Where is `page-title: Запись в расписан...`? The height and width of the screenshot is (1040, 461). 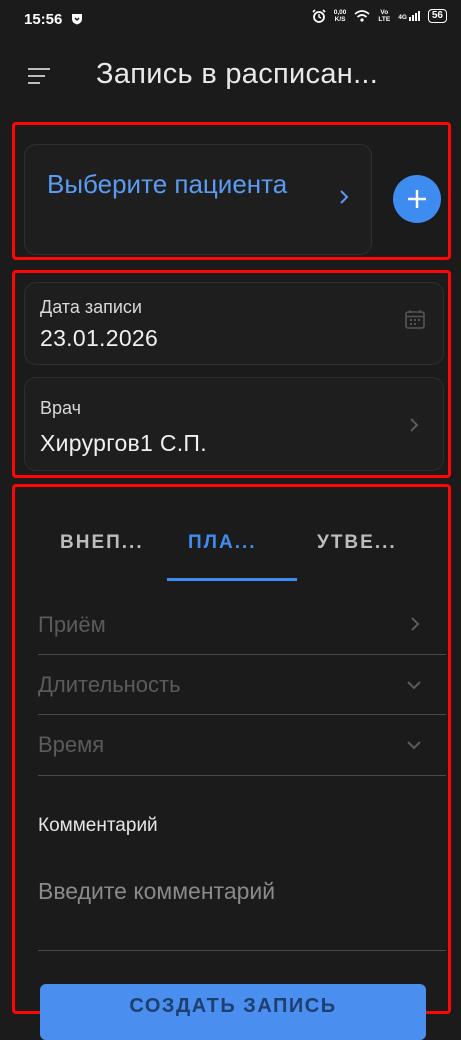 page-title: Запись в расписан... is located at coordinates (237, 74).